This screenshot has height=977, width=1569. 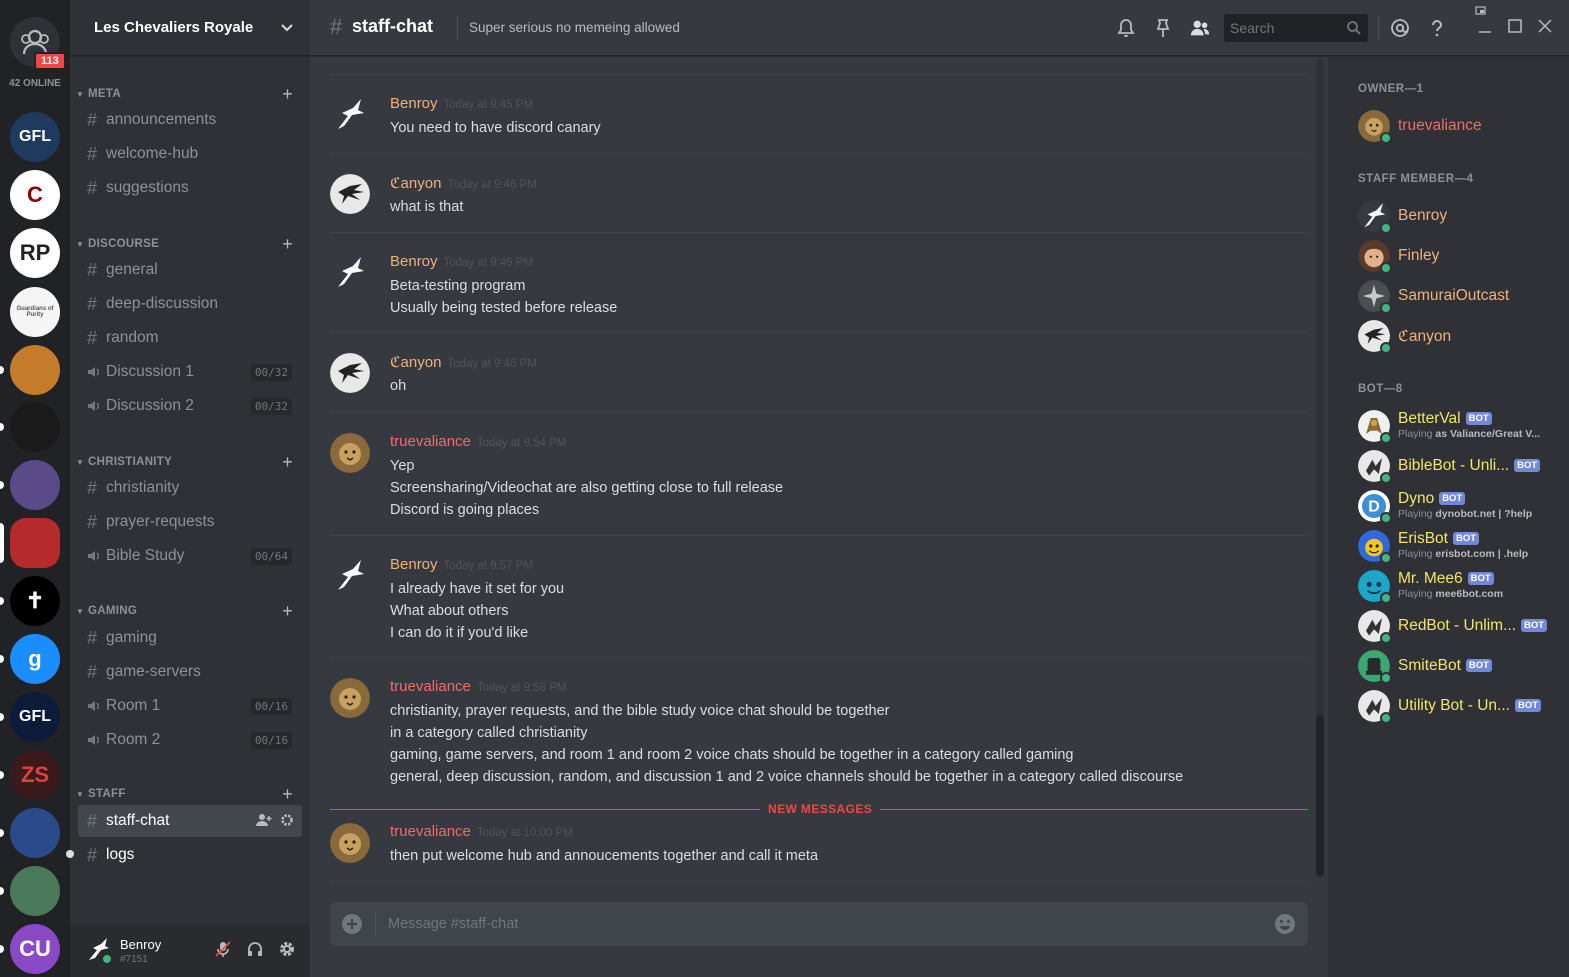 What do you see at coordinates (190, 556) in the screenshot?
I see `channel-bible-study: Bible Study 00/64` at bounding box center [190, 556].